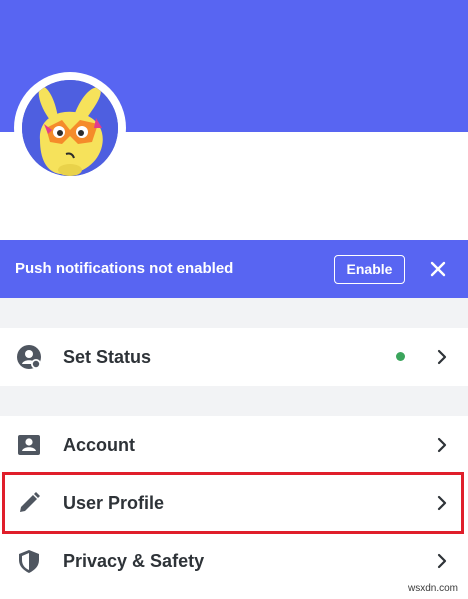 This screenshot has height=599, width=468. Describe the element at coordinates (107, 357) in the screenshot. I see `menu-item-label: Set Status` at that location.